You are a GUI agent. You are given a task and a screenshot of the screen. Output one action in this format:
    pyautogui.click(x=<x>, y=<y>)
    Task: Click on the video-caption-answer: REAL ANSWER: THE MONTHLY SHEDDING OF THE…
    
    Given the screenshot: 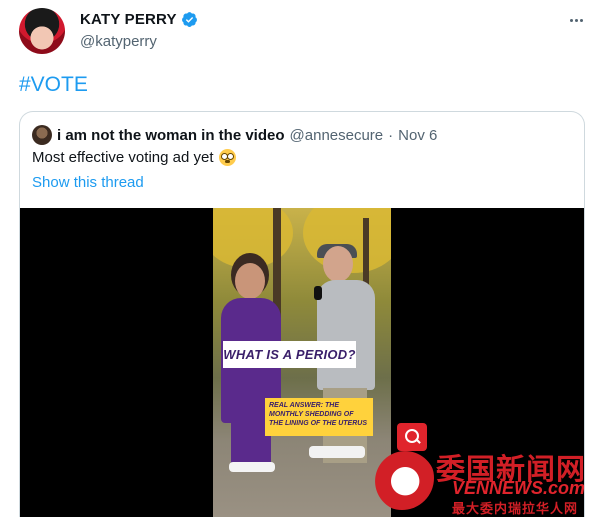 What is the action you would take?
    pyautogui.click(x=319, y=417)
    